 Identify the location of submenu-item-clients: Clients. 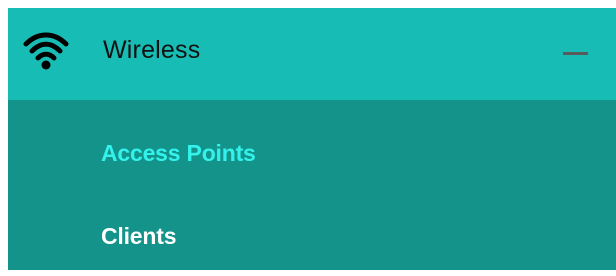
(138, 236).